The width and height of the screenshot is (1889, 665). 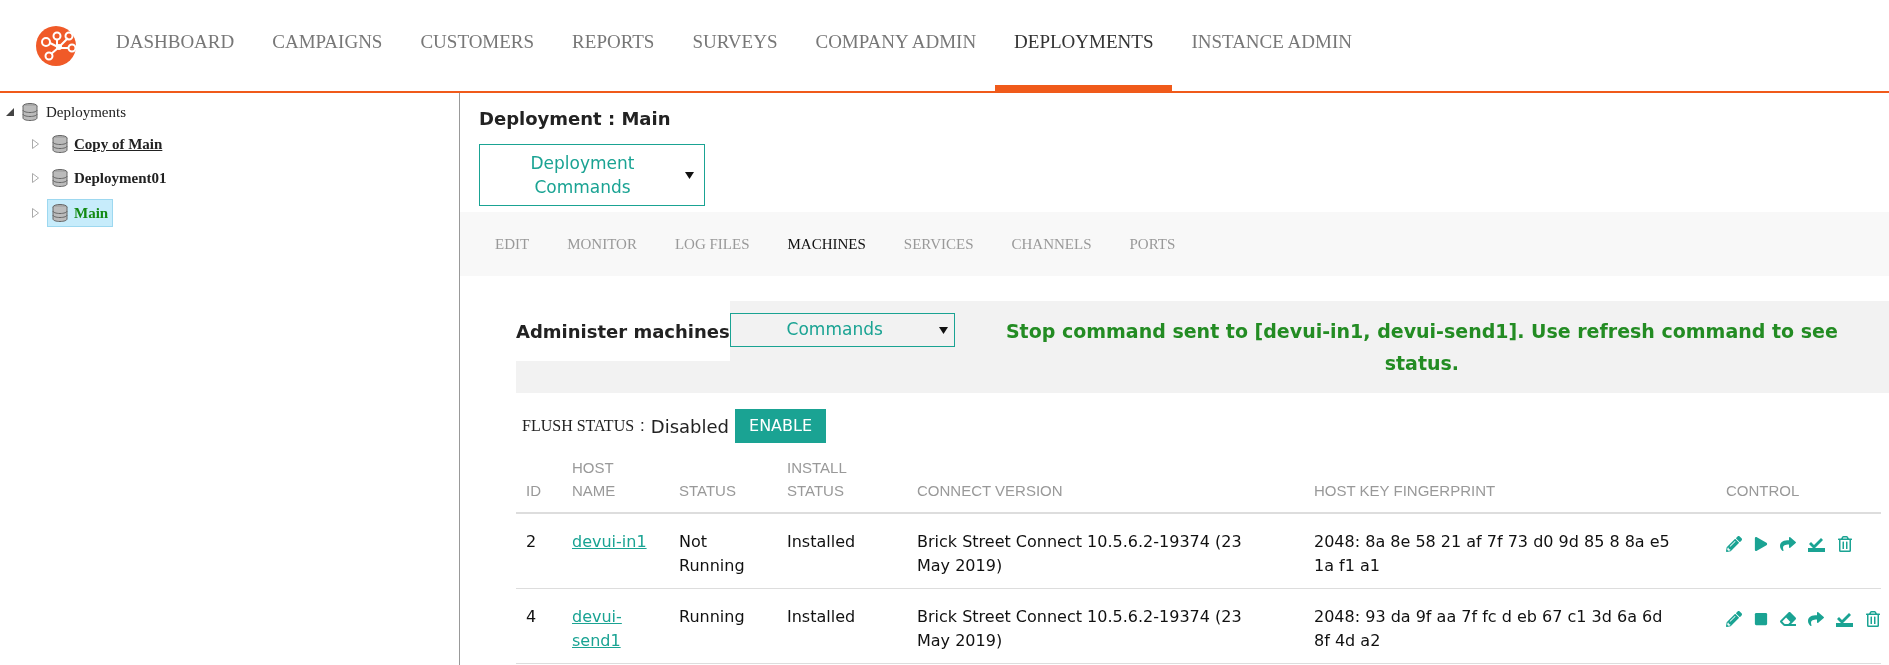 I want to click on enable-button: ENABLE, so click(x=781, y=426).